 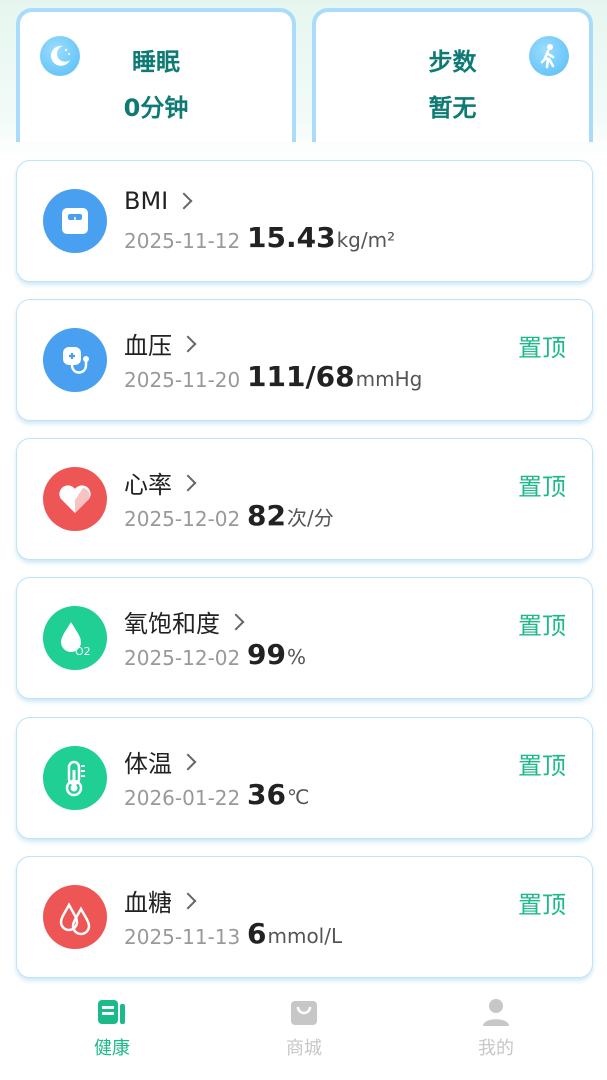 What do you see at coordinates (321, 237) in the screenshot?
I see `metric-value: 15.43 kg/m²` at bounding box center [321, 237].